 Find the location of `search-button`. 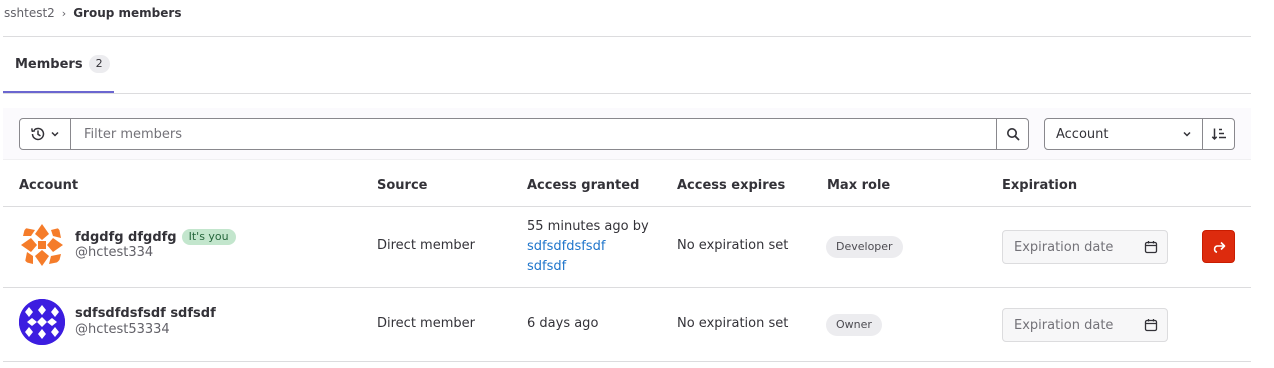

search-button is located at coordinates (1012, 134).